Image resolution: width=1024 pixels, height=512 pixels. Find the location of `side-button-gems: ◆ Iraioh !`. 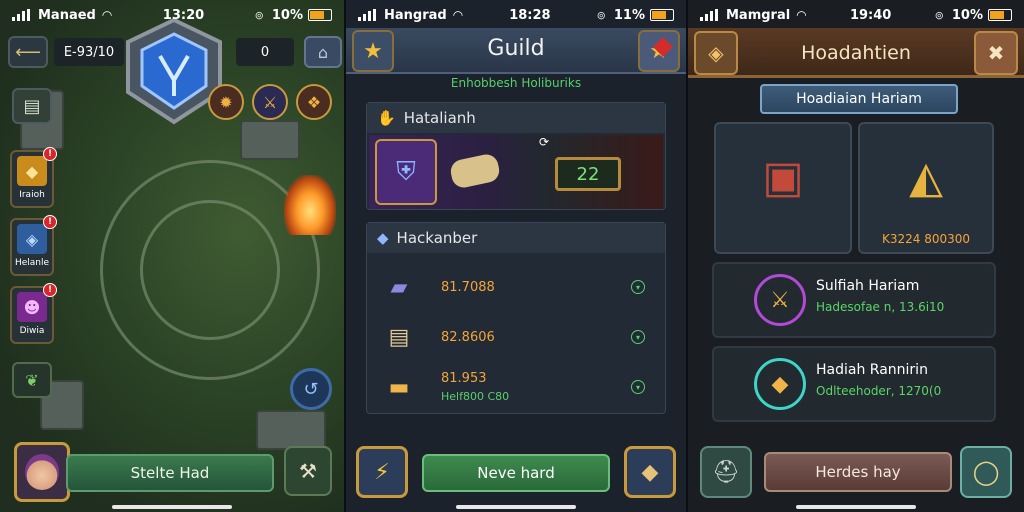

side-button-gems: ◆ Iraioh ! is located at coordinates (33, 177).